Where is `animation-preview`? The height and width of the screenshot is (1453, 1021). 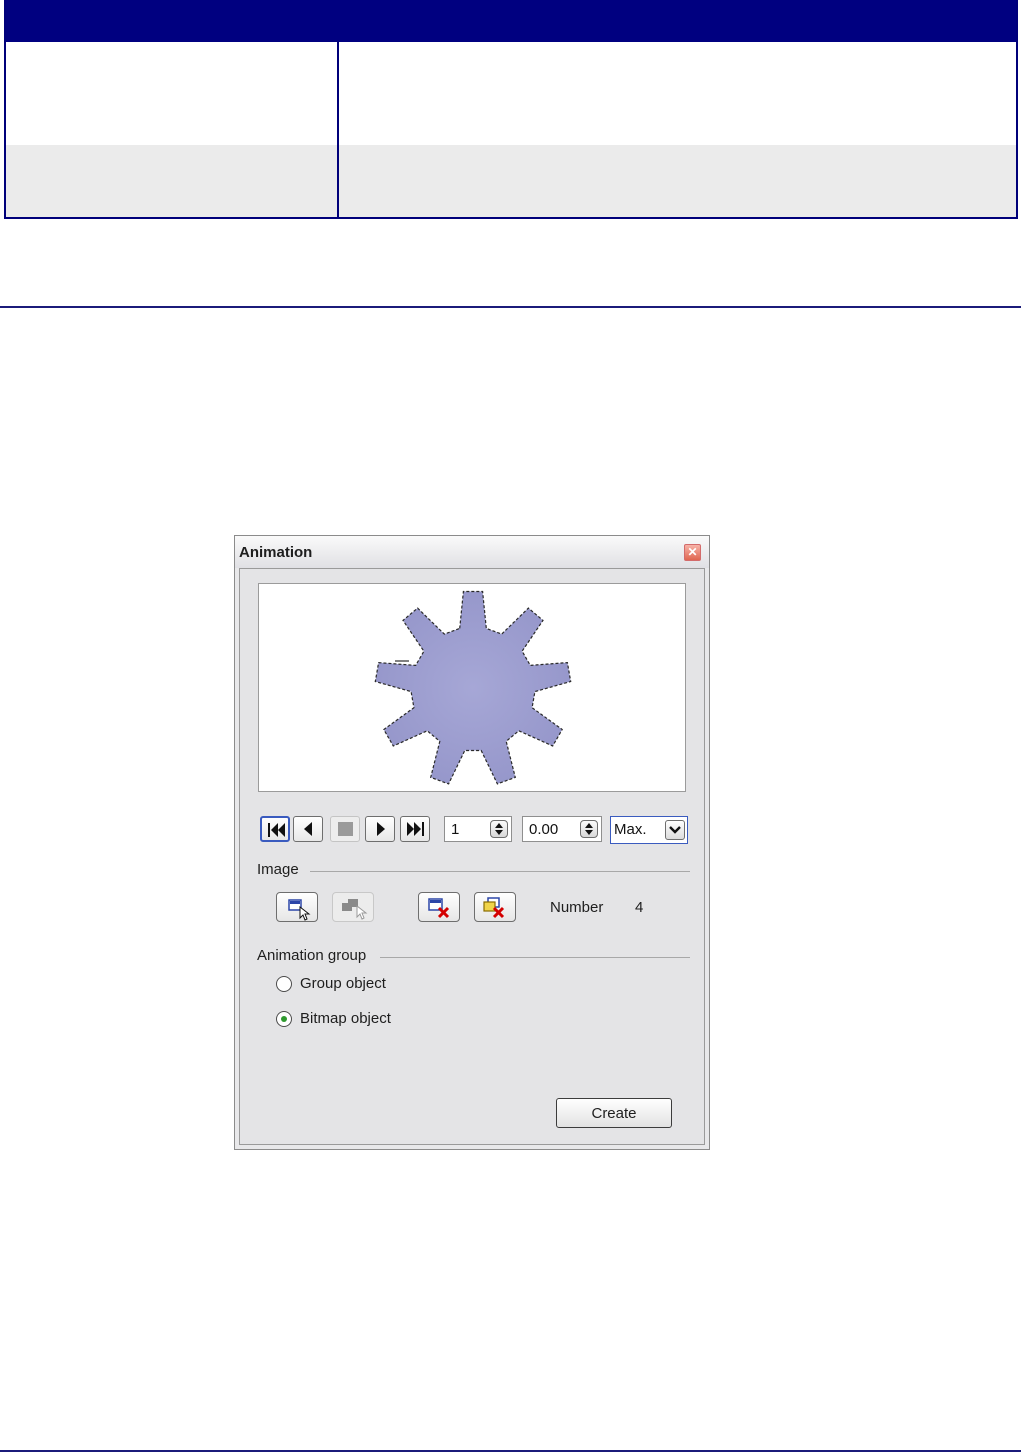
animation-preview is located at coordinates (472, 687).